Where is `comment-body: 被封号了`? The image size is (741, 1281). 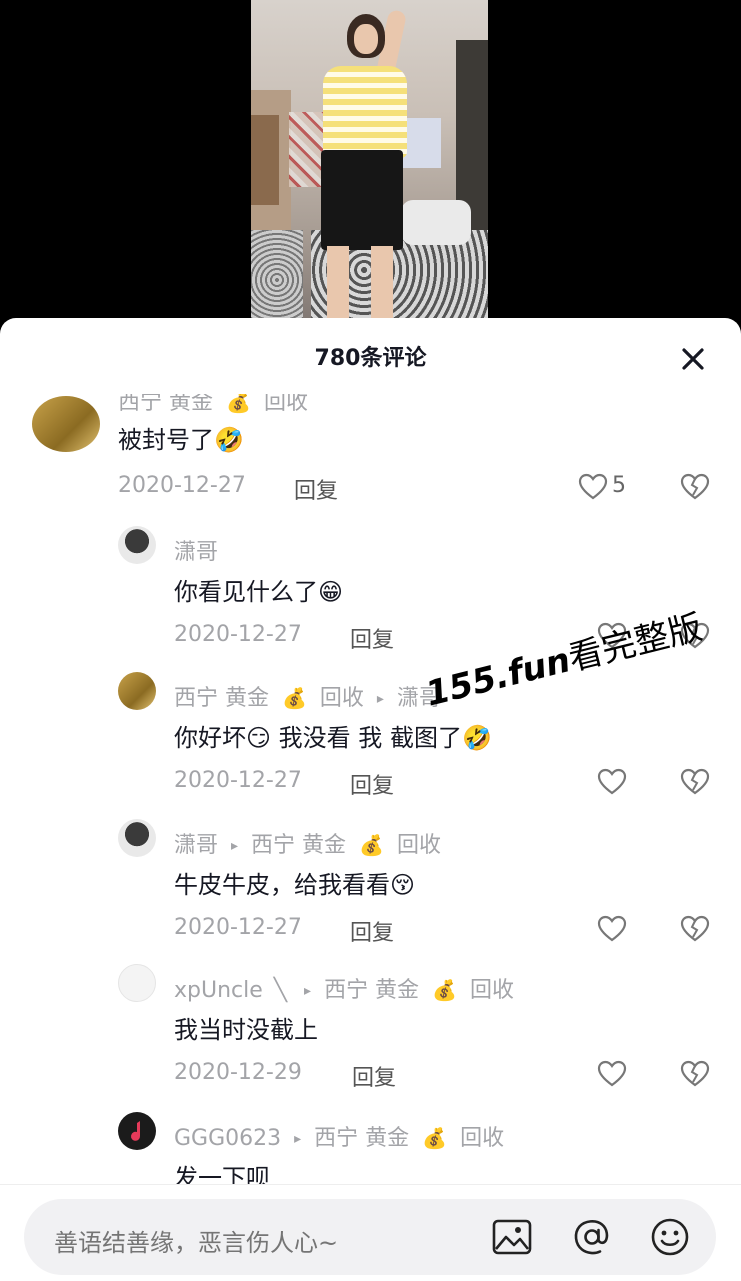 comment-body: 被封号了 is located at coordinates (166, 440).